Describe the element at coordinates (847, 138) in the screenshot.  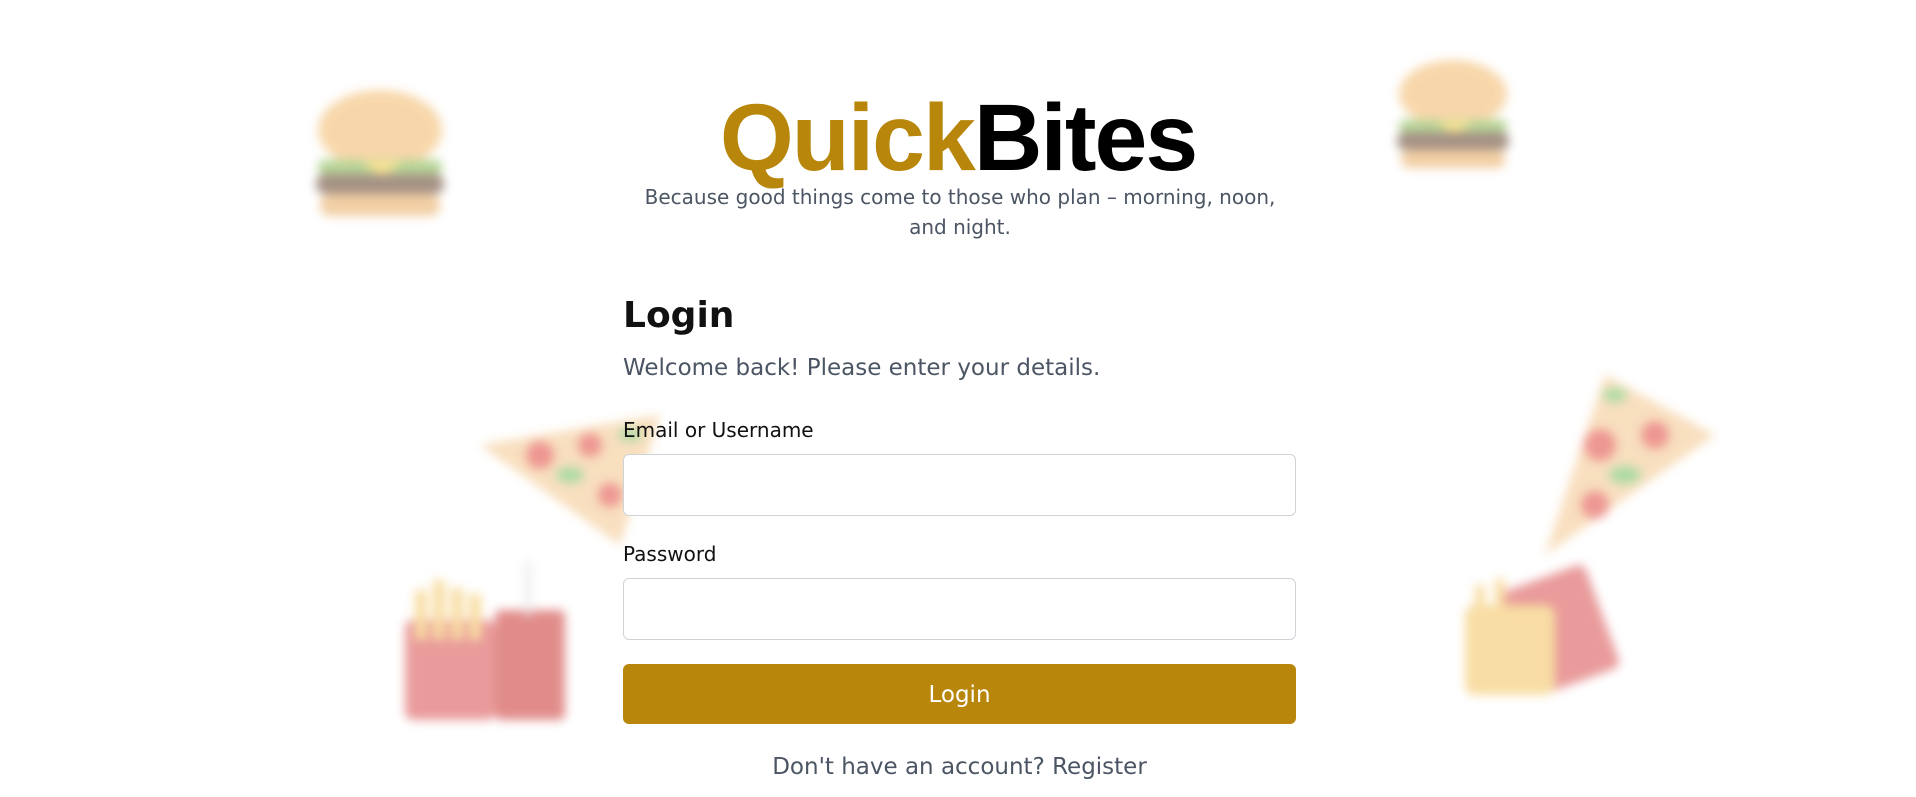
I see `brand-name-part1: Quick` at that location.